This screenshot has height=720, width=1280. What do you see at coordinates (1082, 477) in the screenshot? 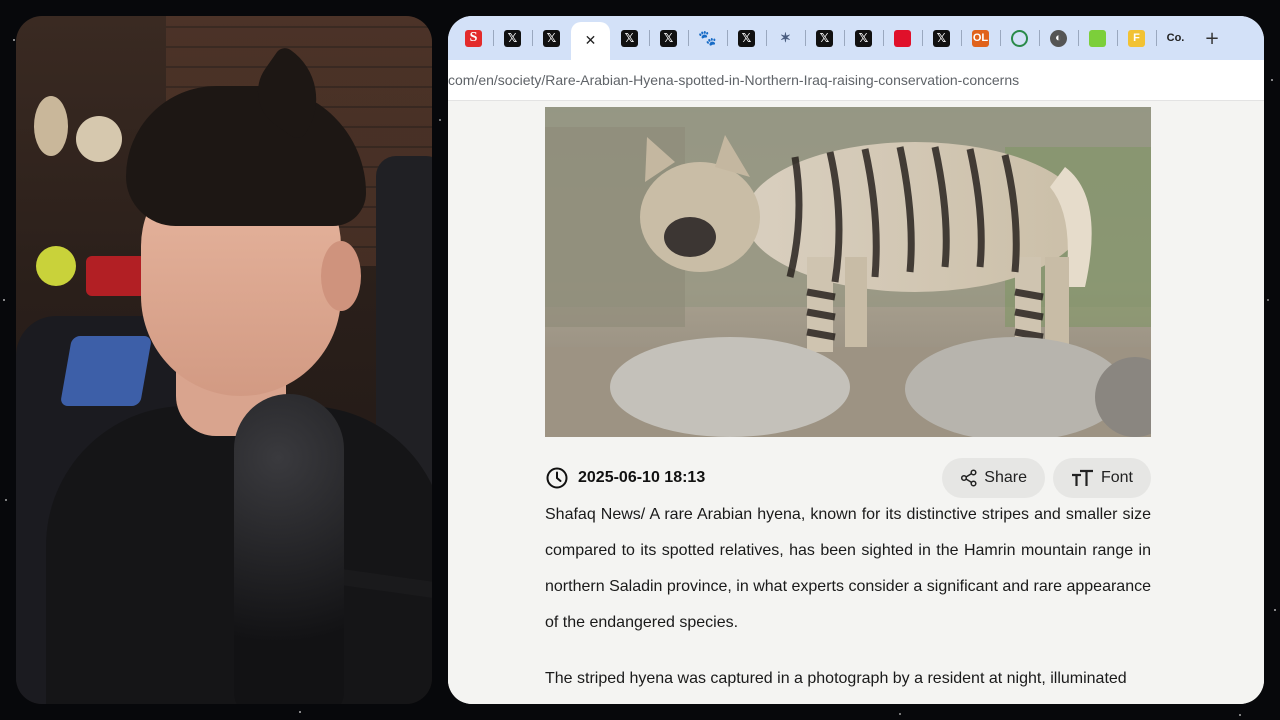
I see `text-size-icon` at bounding box center [1082, 477].